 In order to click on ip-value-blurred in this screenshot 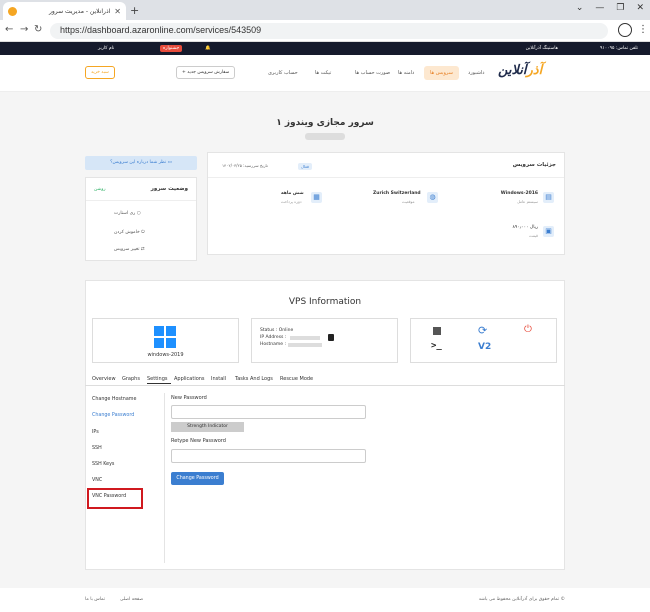, I will do `click(305, 338)`.